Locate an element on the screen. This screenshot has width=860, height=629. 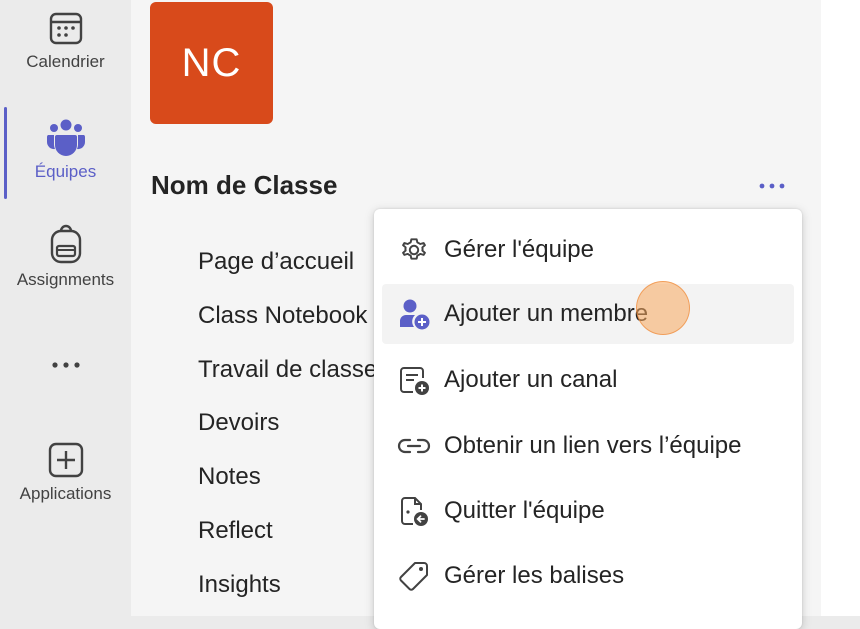
menu-item-label: Ajouter un membre is located at coordinates (546, 313).